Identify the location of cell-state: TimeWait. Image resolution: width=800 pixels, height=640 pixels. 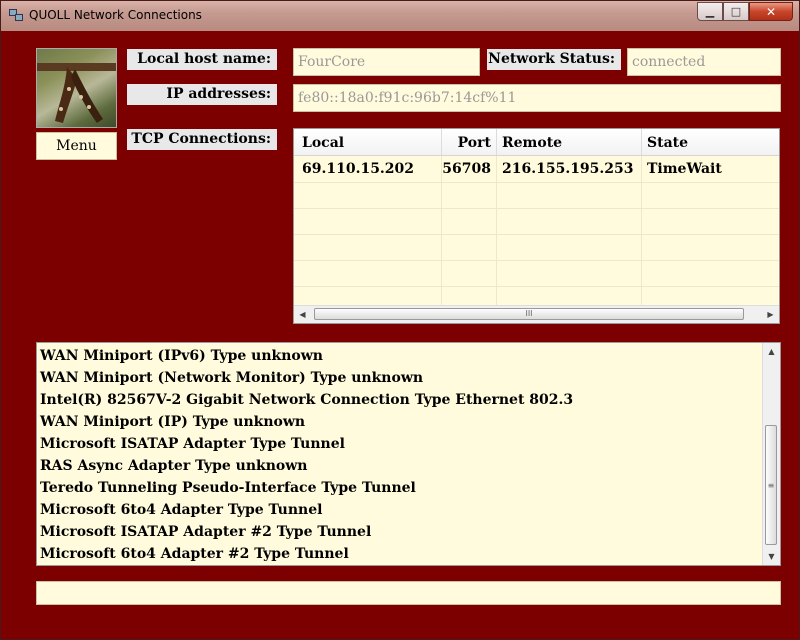
(684, 169).